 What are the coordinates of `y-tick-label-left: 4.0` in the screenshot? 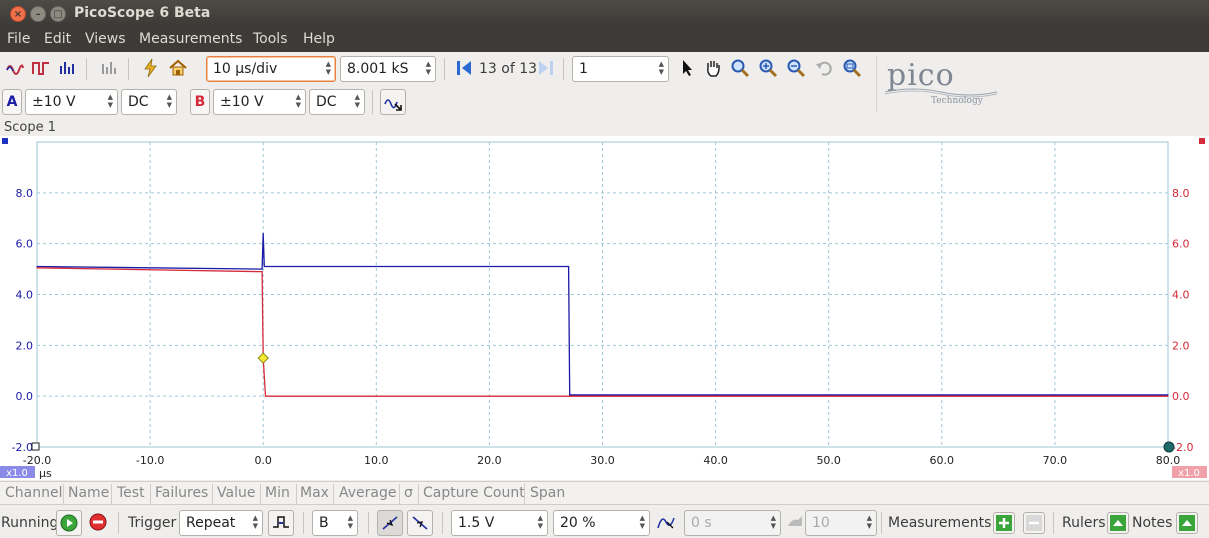 It's located at (25, 295).